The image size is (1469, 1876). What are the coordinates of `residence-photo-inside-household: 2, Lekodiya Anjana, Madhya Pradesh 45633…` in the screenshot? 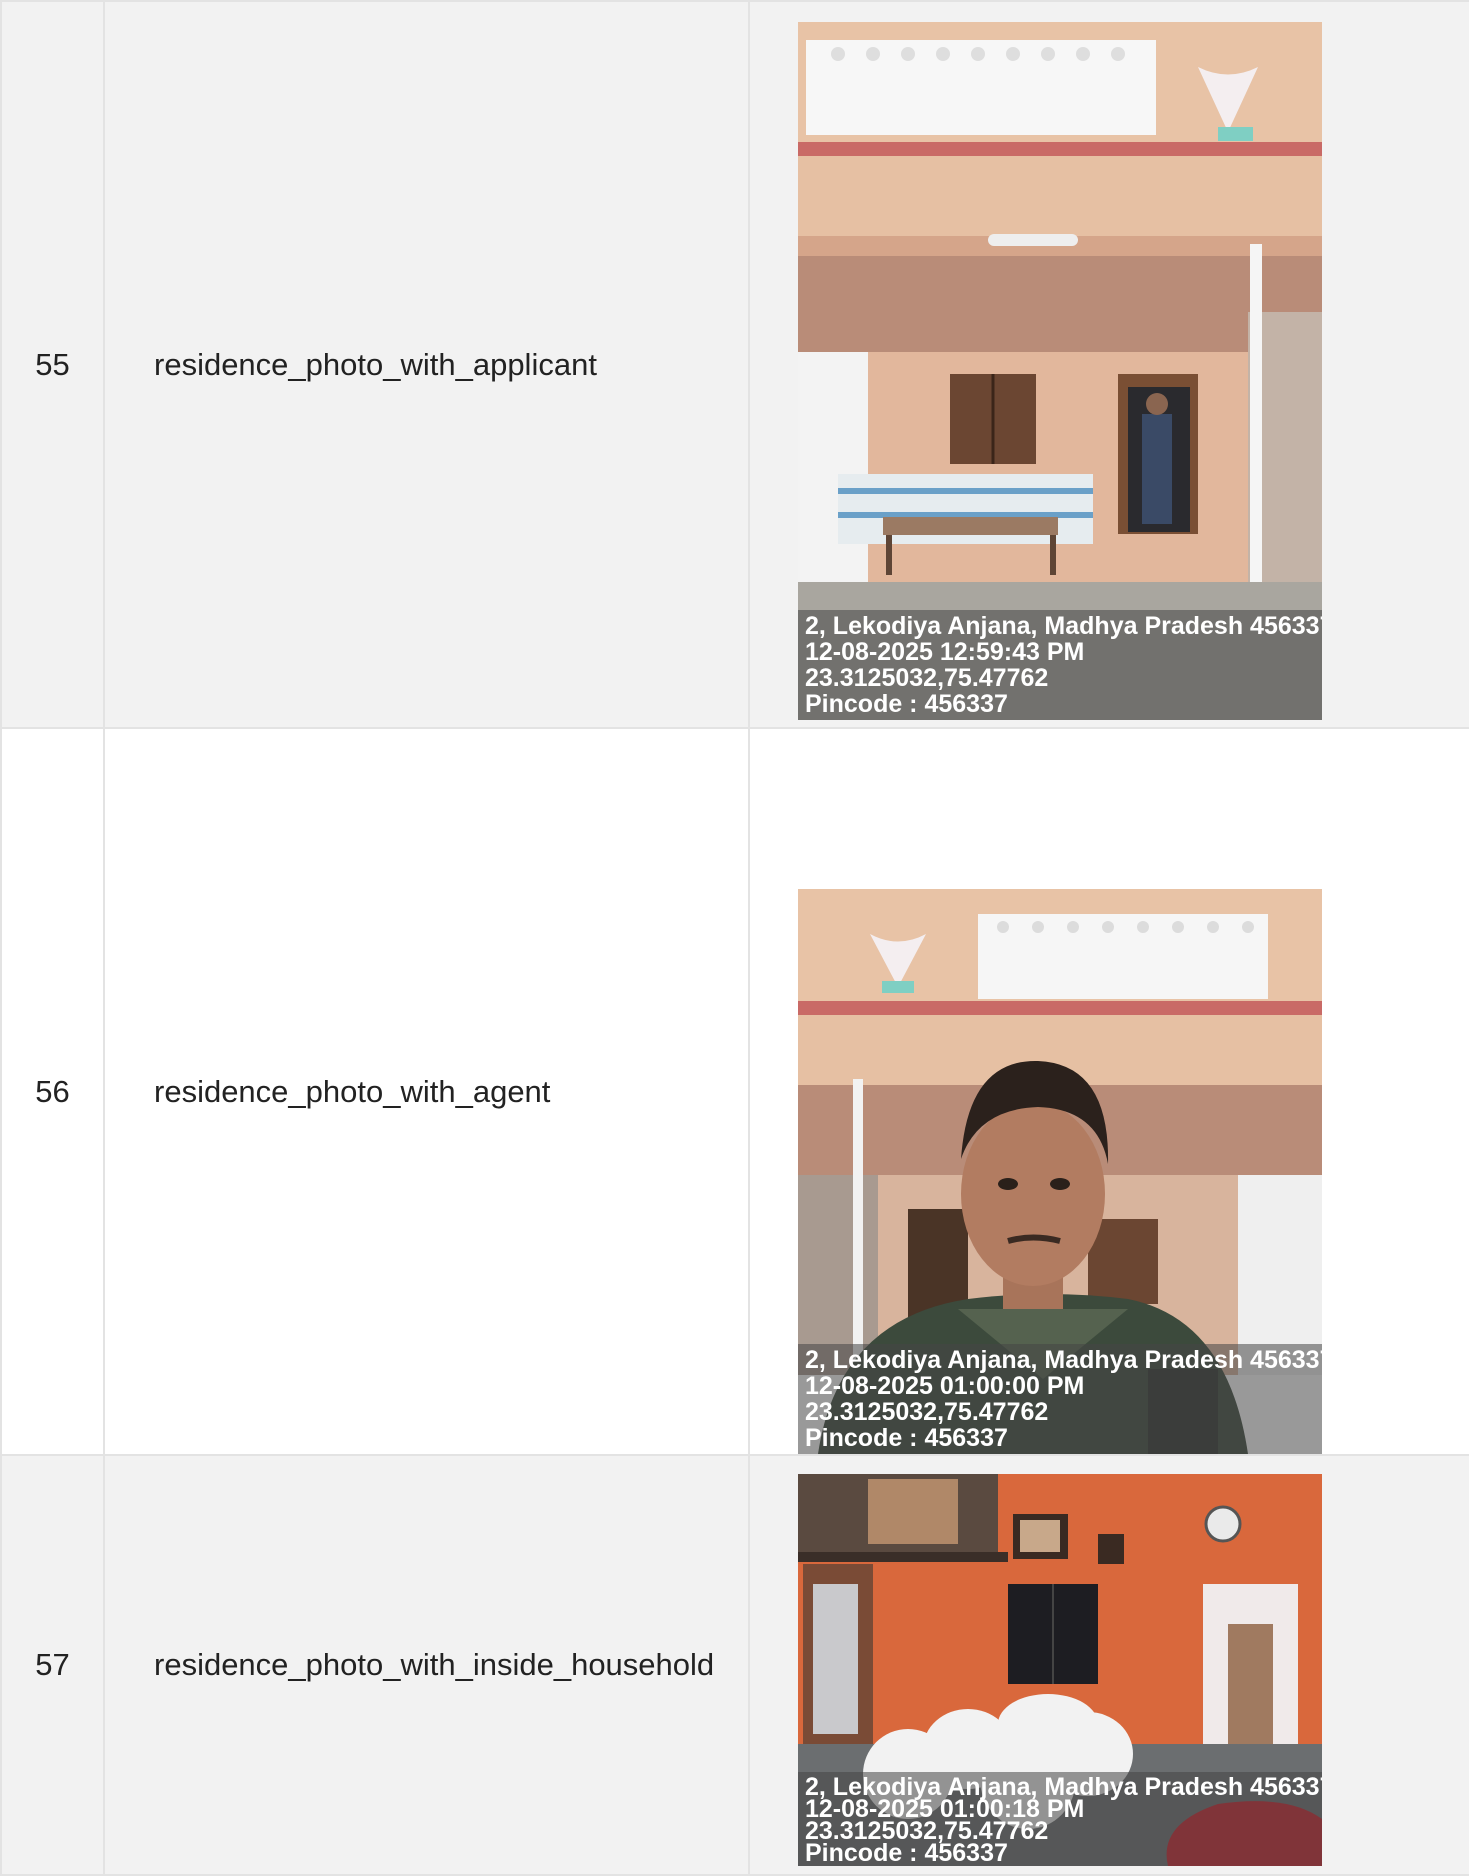 It's located at (1060, 1670).